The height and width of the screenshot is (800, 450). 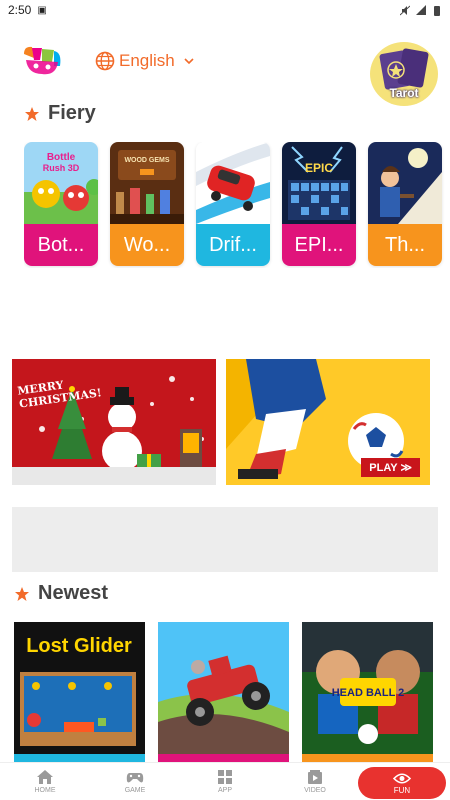 What do you see at coordinates (73, 593) in the screenshot?
I see `newest-title-text: Newest` at bounding box center [73, 593].